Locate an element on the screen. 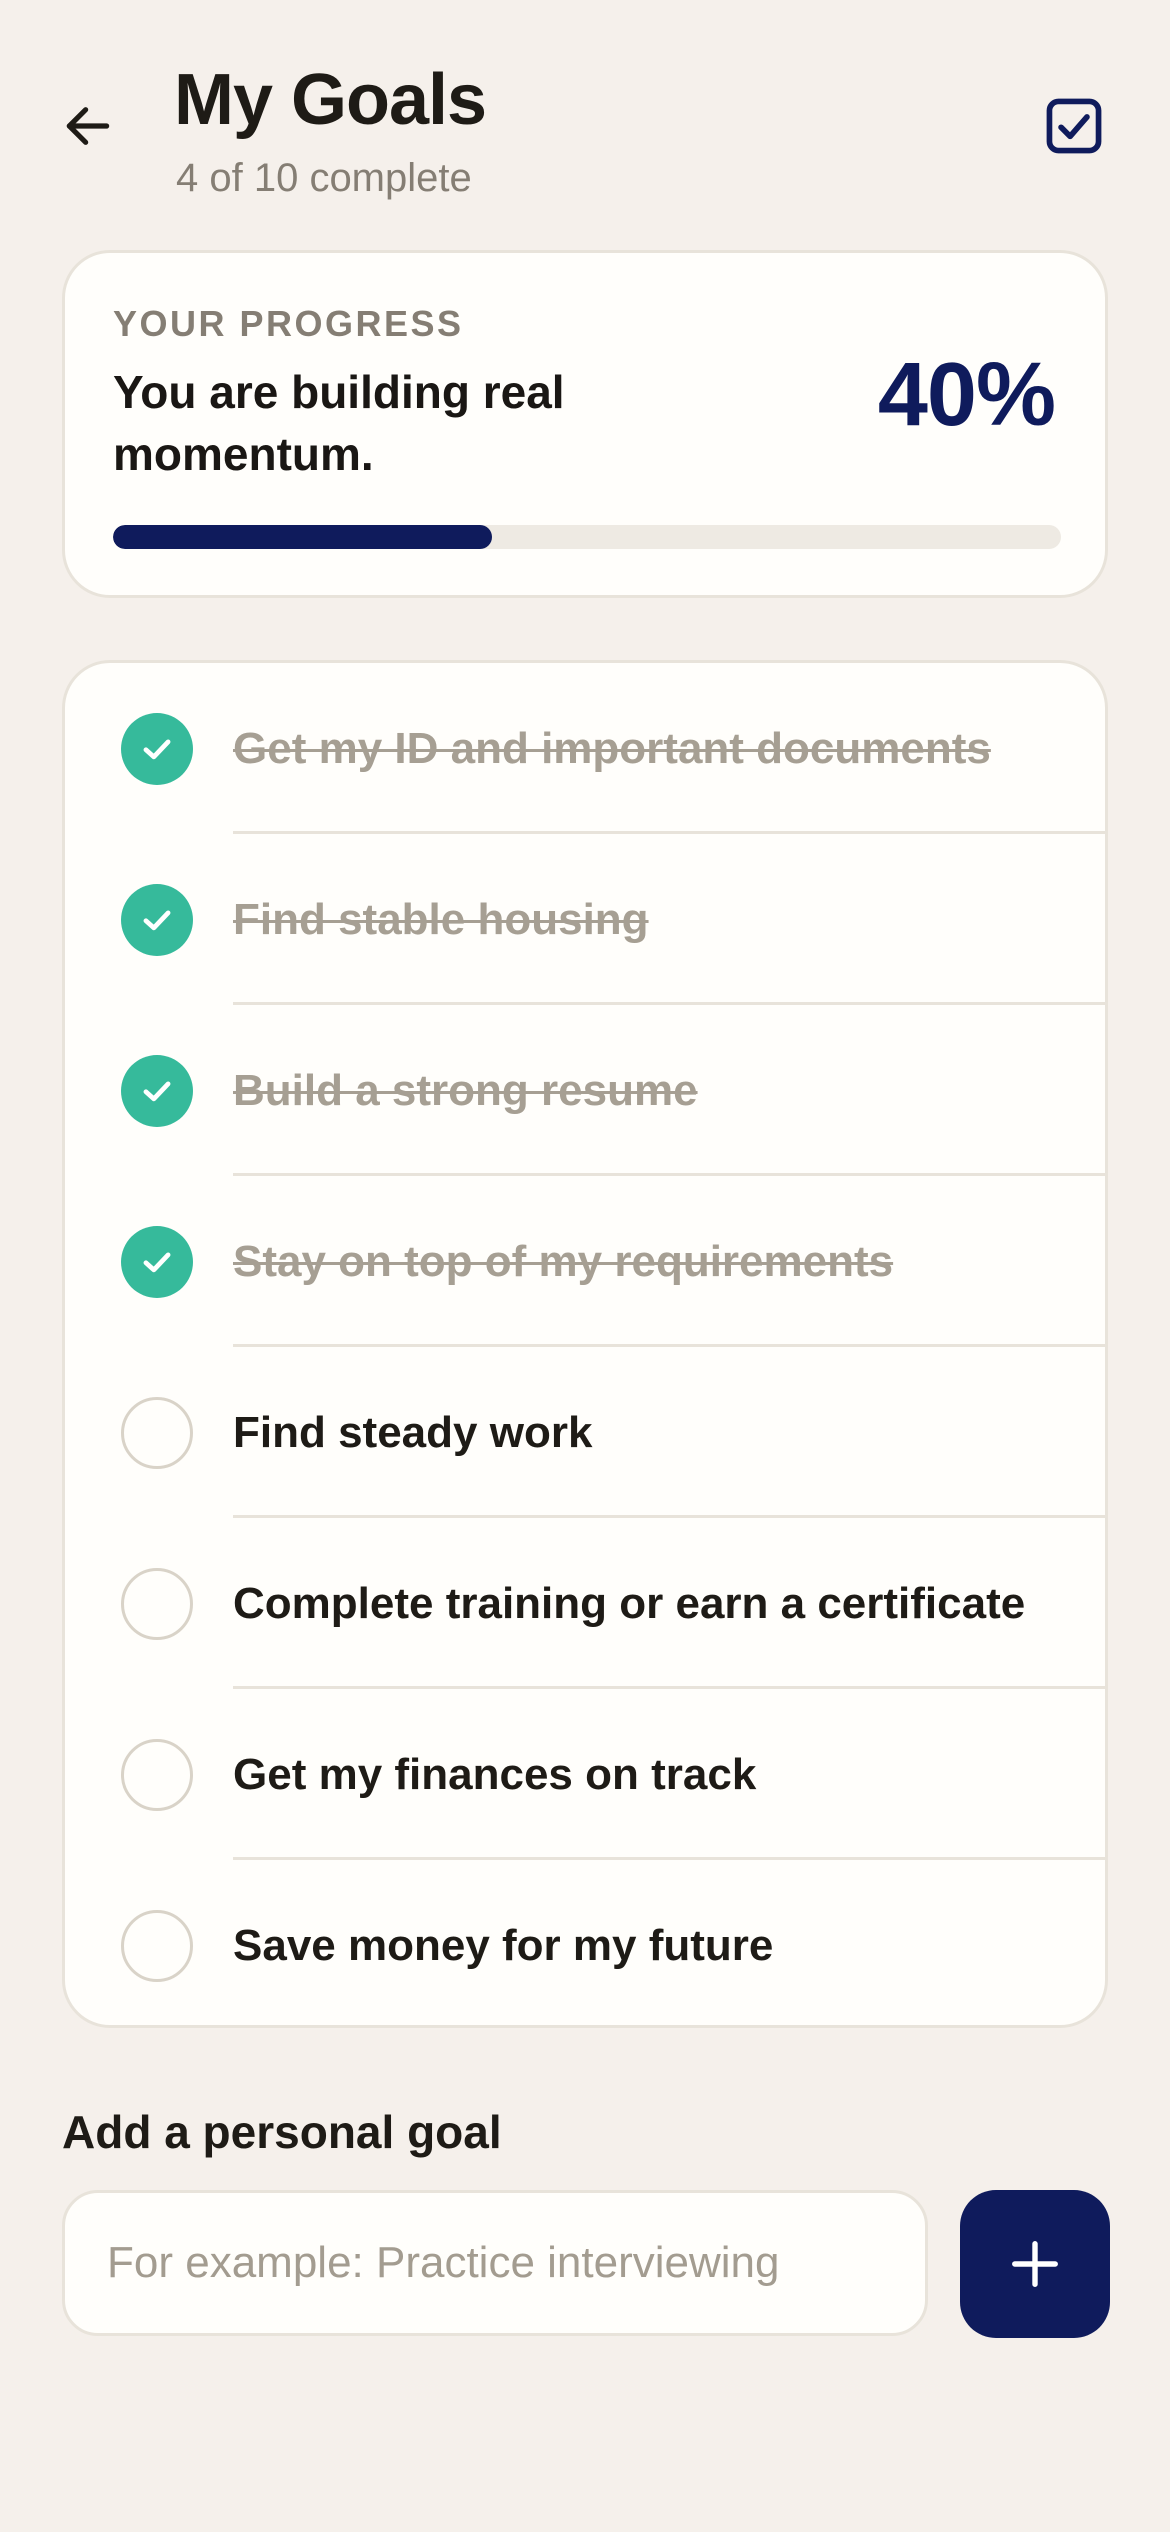 This screenshot has height=2532, width=1170. goal-item: Build a strong resume is located at coordinates (585, 1090).